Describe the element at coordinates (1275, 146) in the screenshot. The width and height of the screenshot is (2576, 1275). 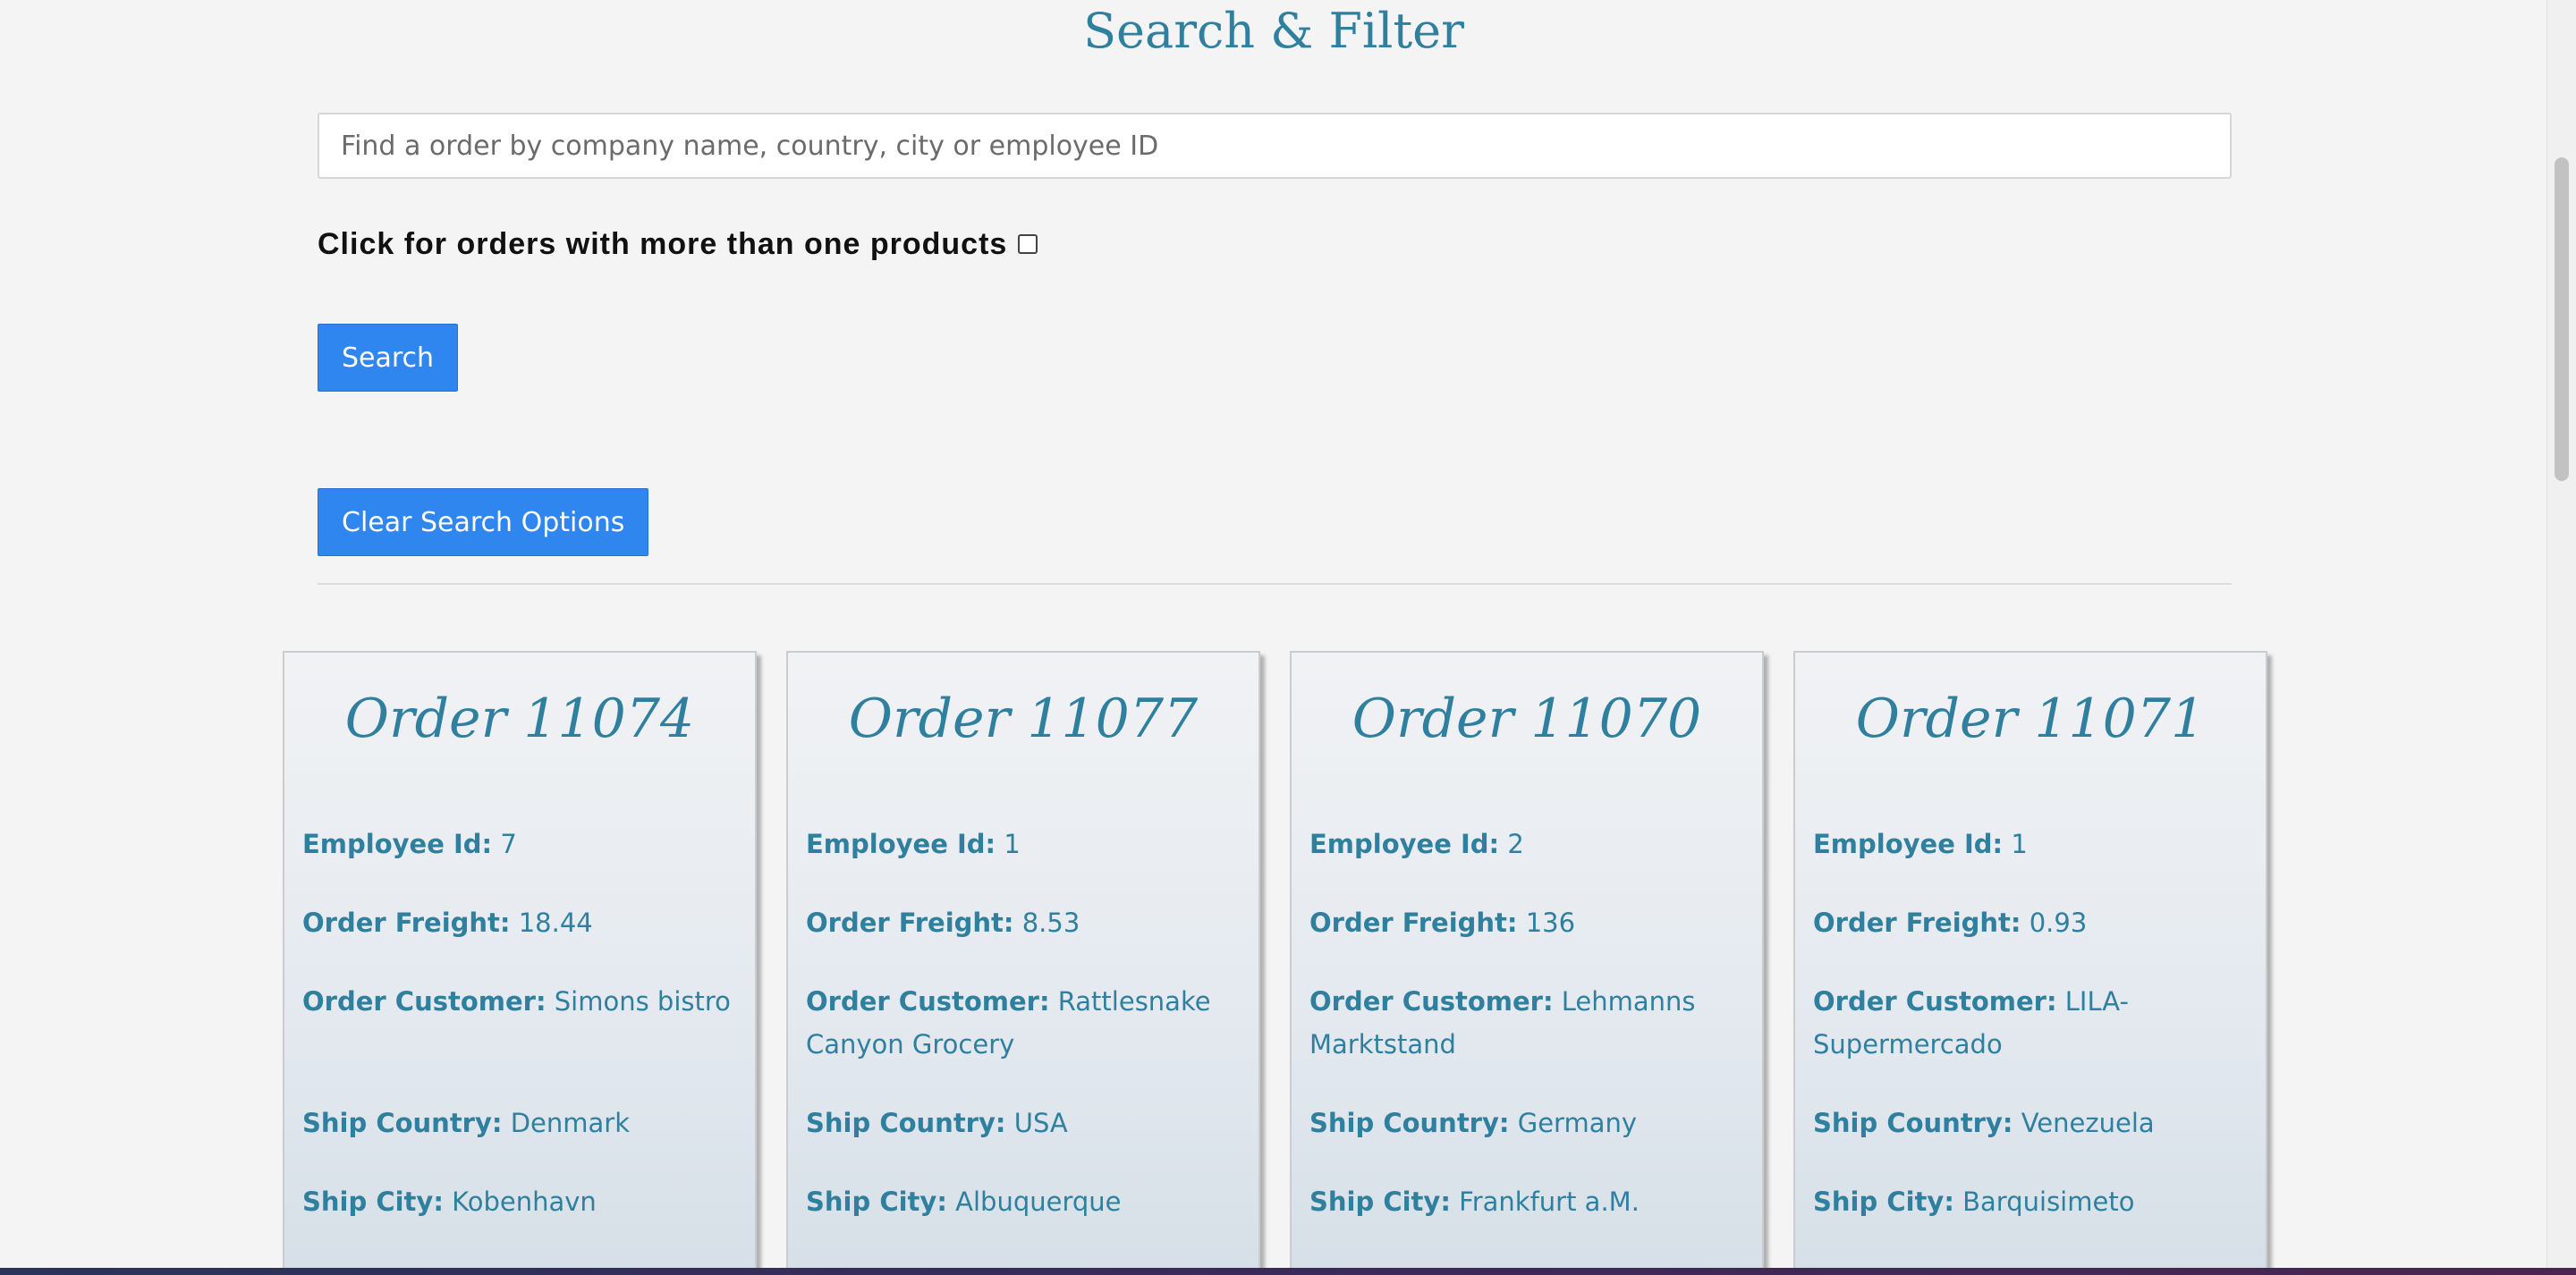
I see `search-input` at that location.